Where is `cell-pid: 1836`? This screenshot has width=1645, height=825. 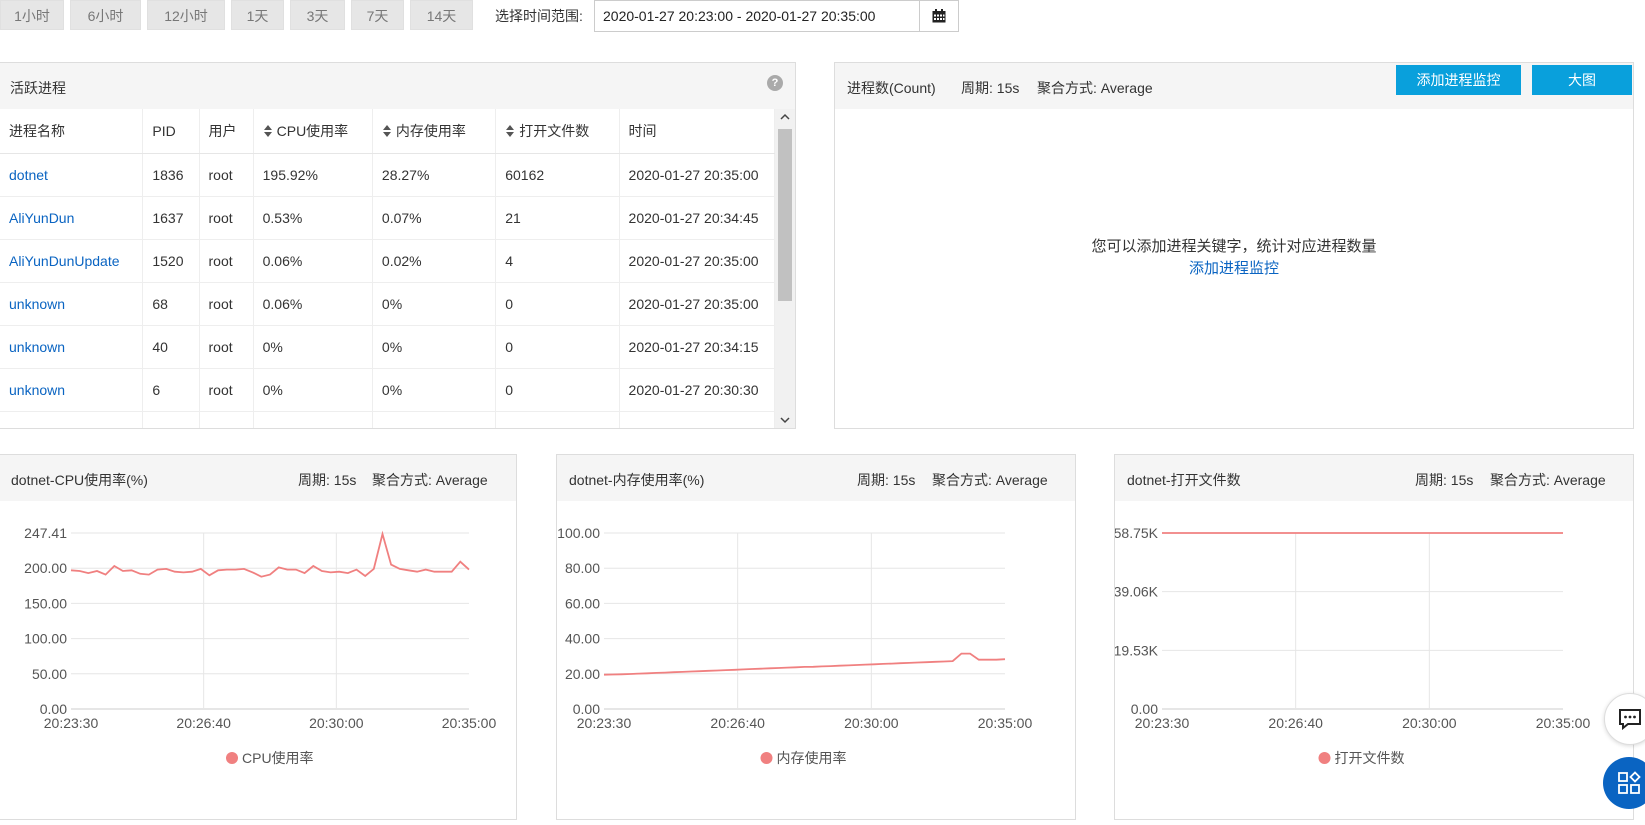 cell-pid: 1836 is located at coordinates (171, 175).